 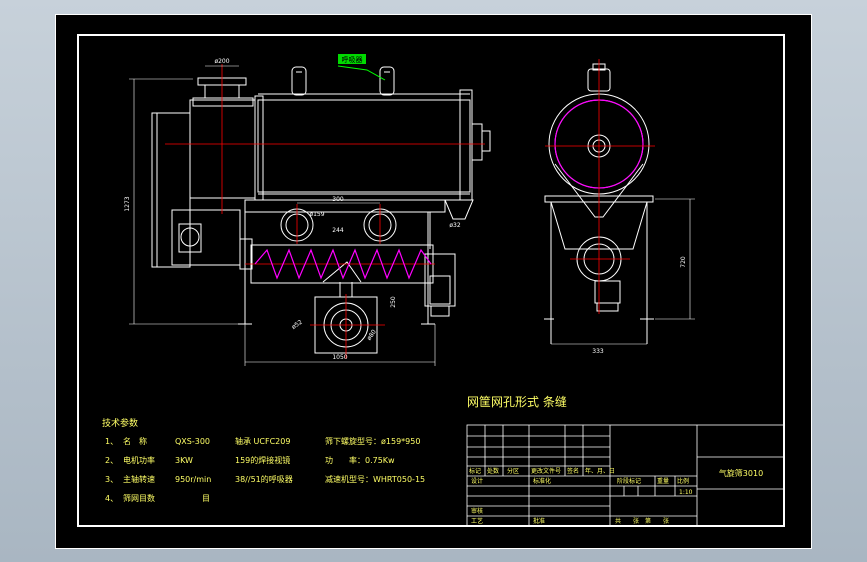 What do you see at coordinates (475, 471) in the screenshot?
I see `tb-label: 标记` at bounding box center [475, 471].